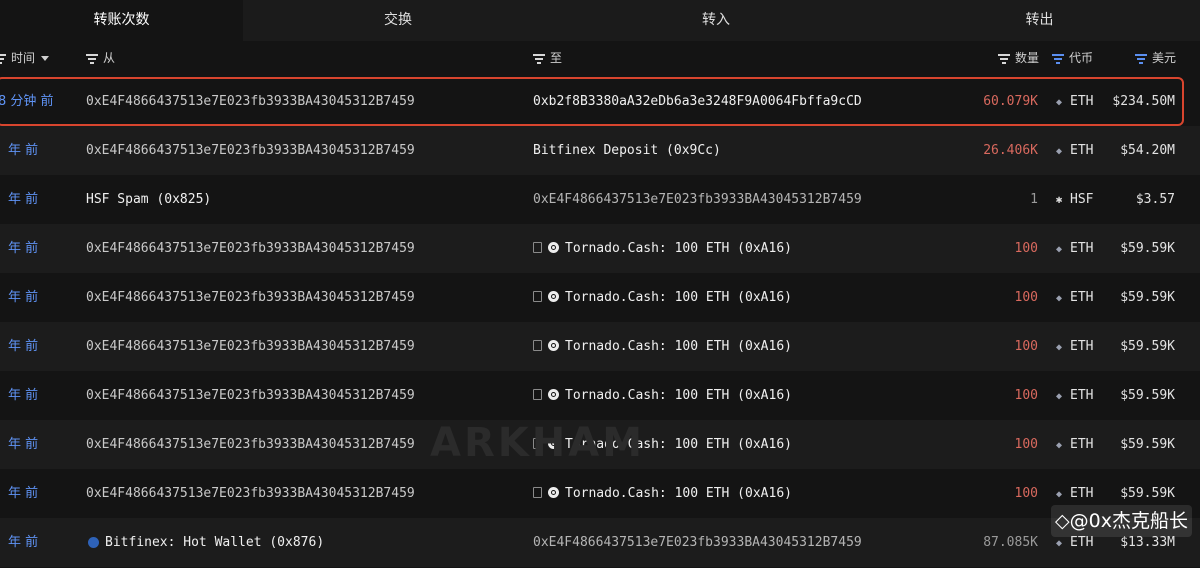 The height and width of the screenshot is (568, 1200). What do you see at coordinates (1143, 101) in the screenshot?
I see `usd-value: $234.50M` at bounding box center [1143, 101].